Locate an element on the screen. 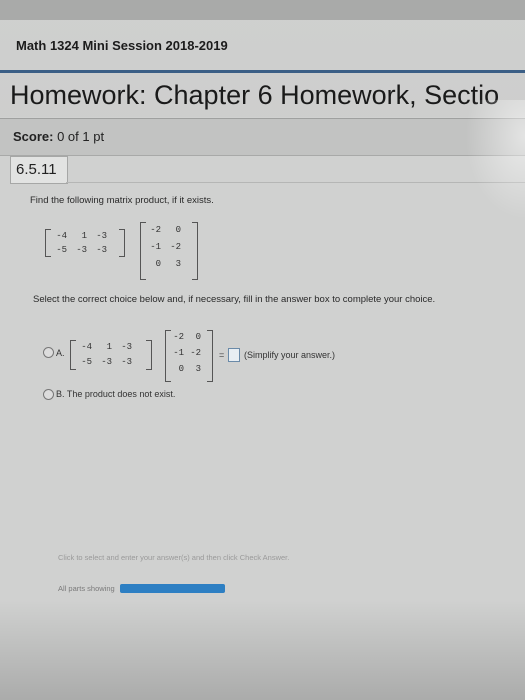  screen-shadow is located at coordinates (262, 650).